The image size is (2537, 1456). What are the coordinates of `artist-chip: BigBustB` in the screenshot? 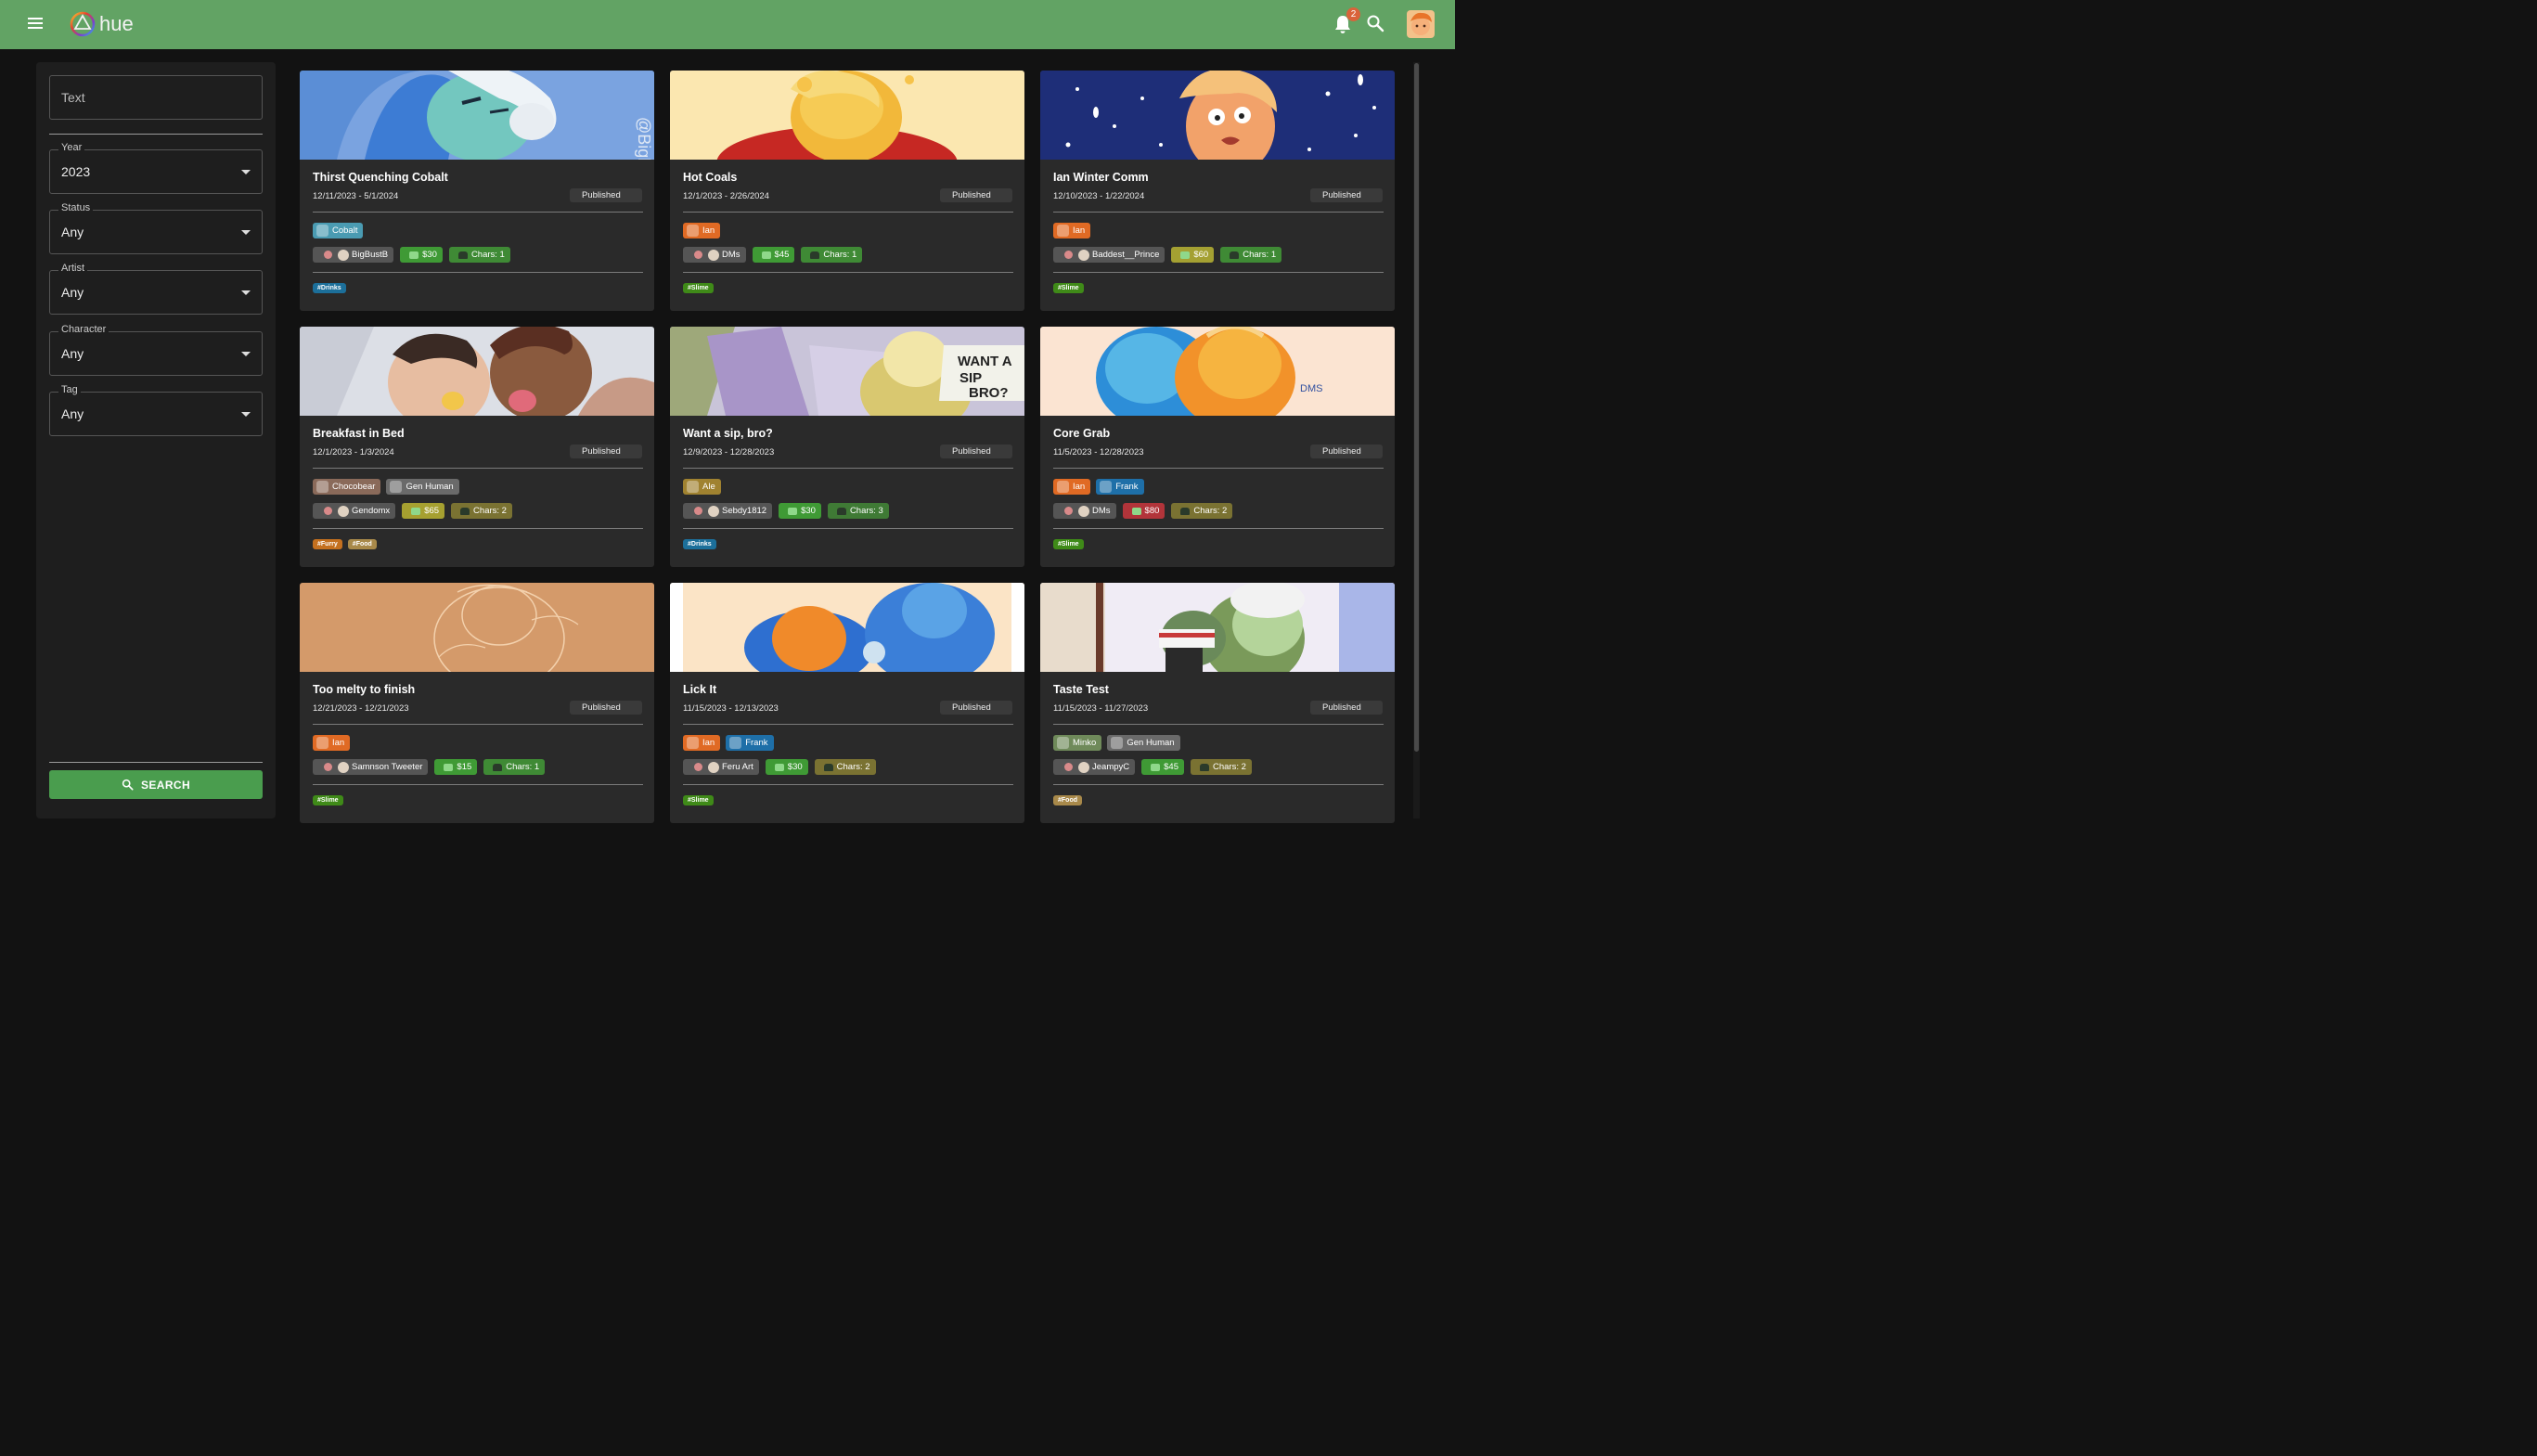 It's located at (353, 255).